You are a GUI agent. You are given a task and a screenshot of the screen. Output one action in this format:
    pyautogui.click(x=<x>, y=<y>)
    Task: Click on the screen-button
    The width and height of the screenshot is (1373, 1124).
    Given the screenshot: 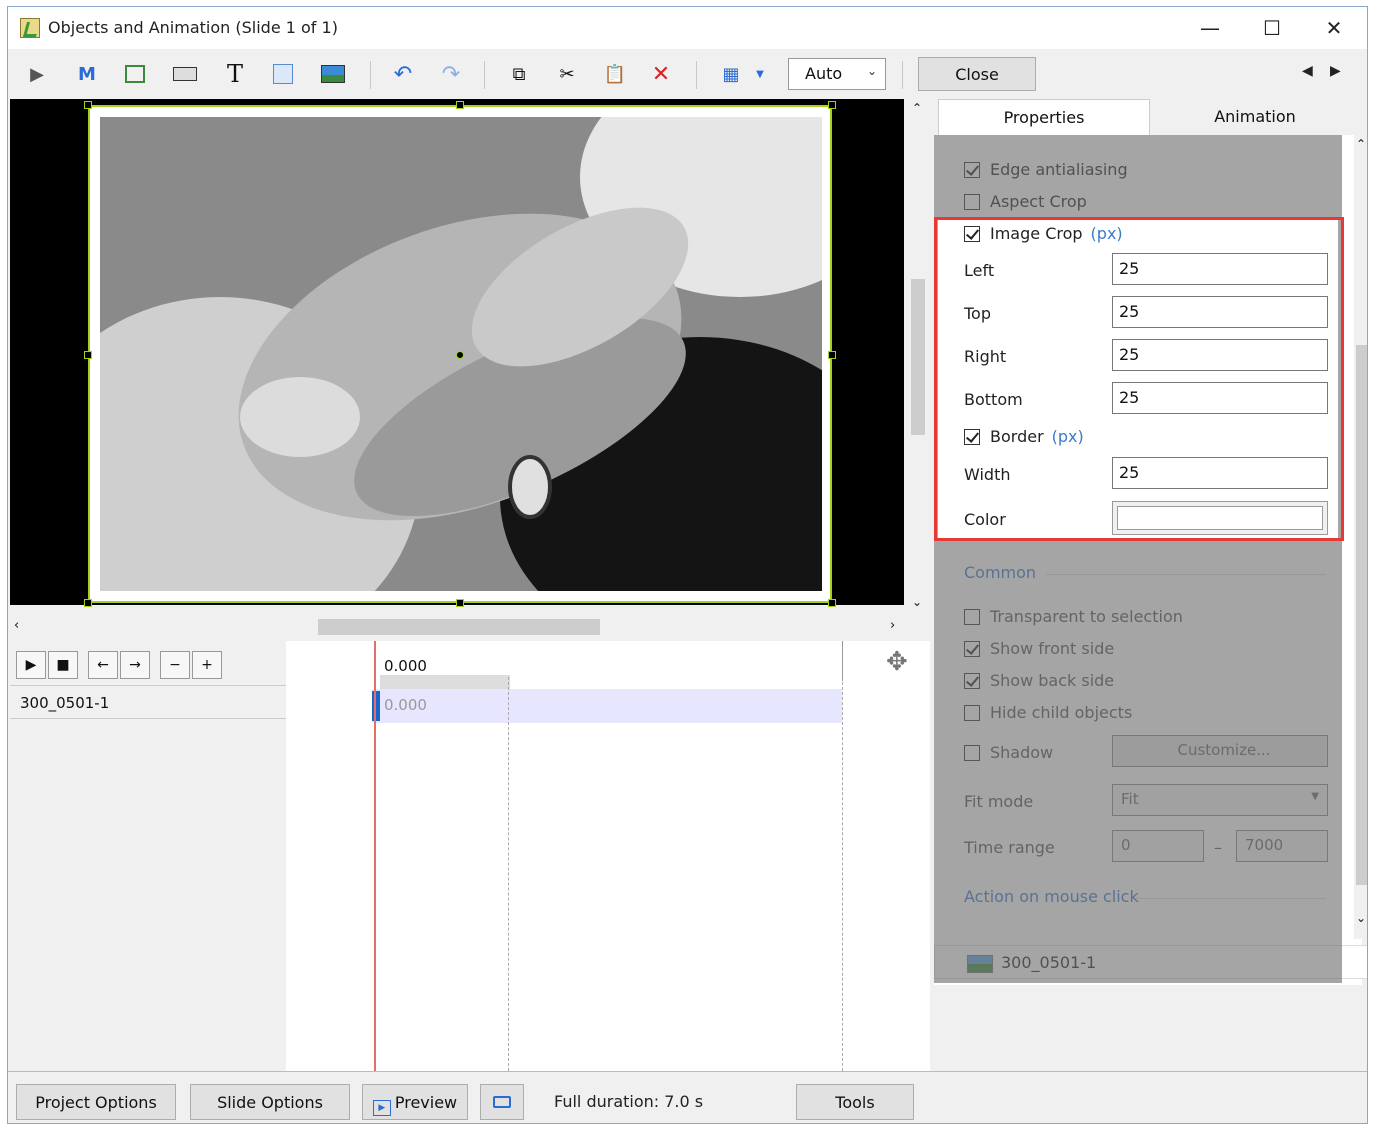 What is the action you would take?
    pyautogui.click(x=502, y=1102)
    